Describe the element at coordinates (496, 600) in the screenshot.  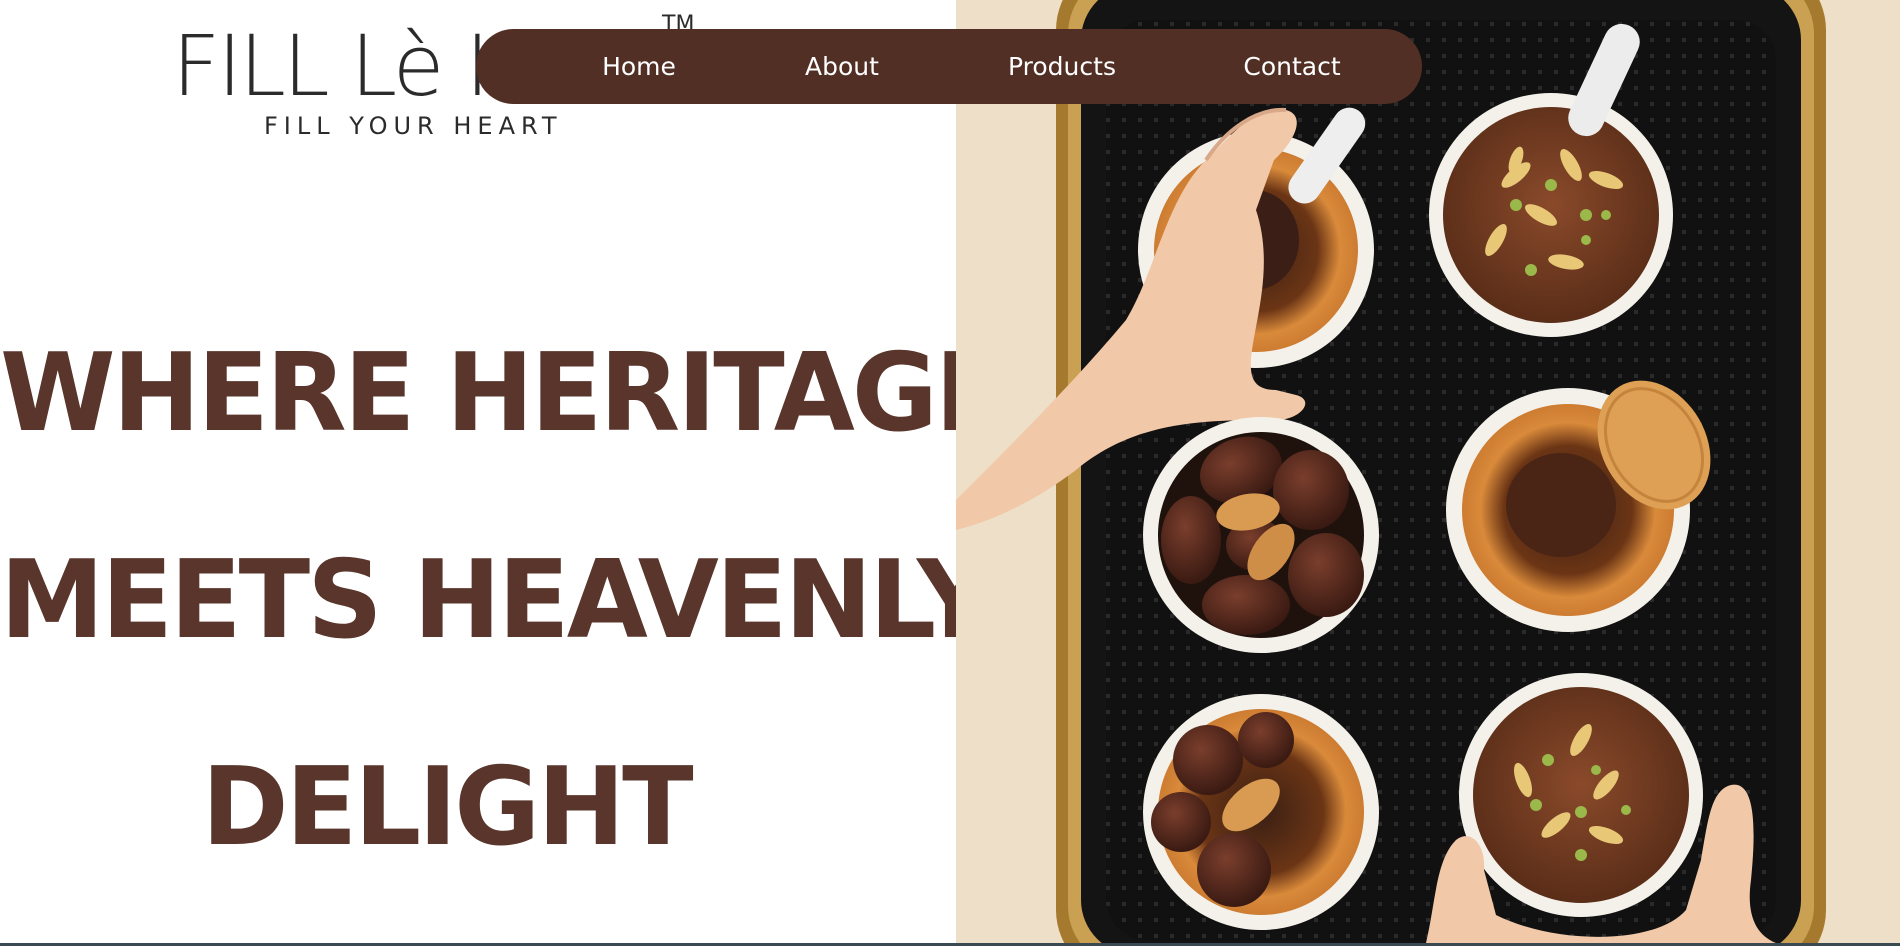
I see `headline-line-2: MEETS HEAVENLY` at that location.